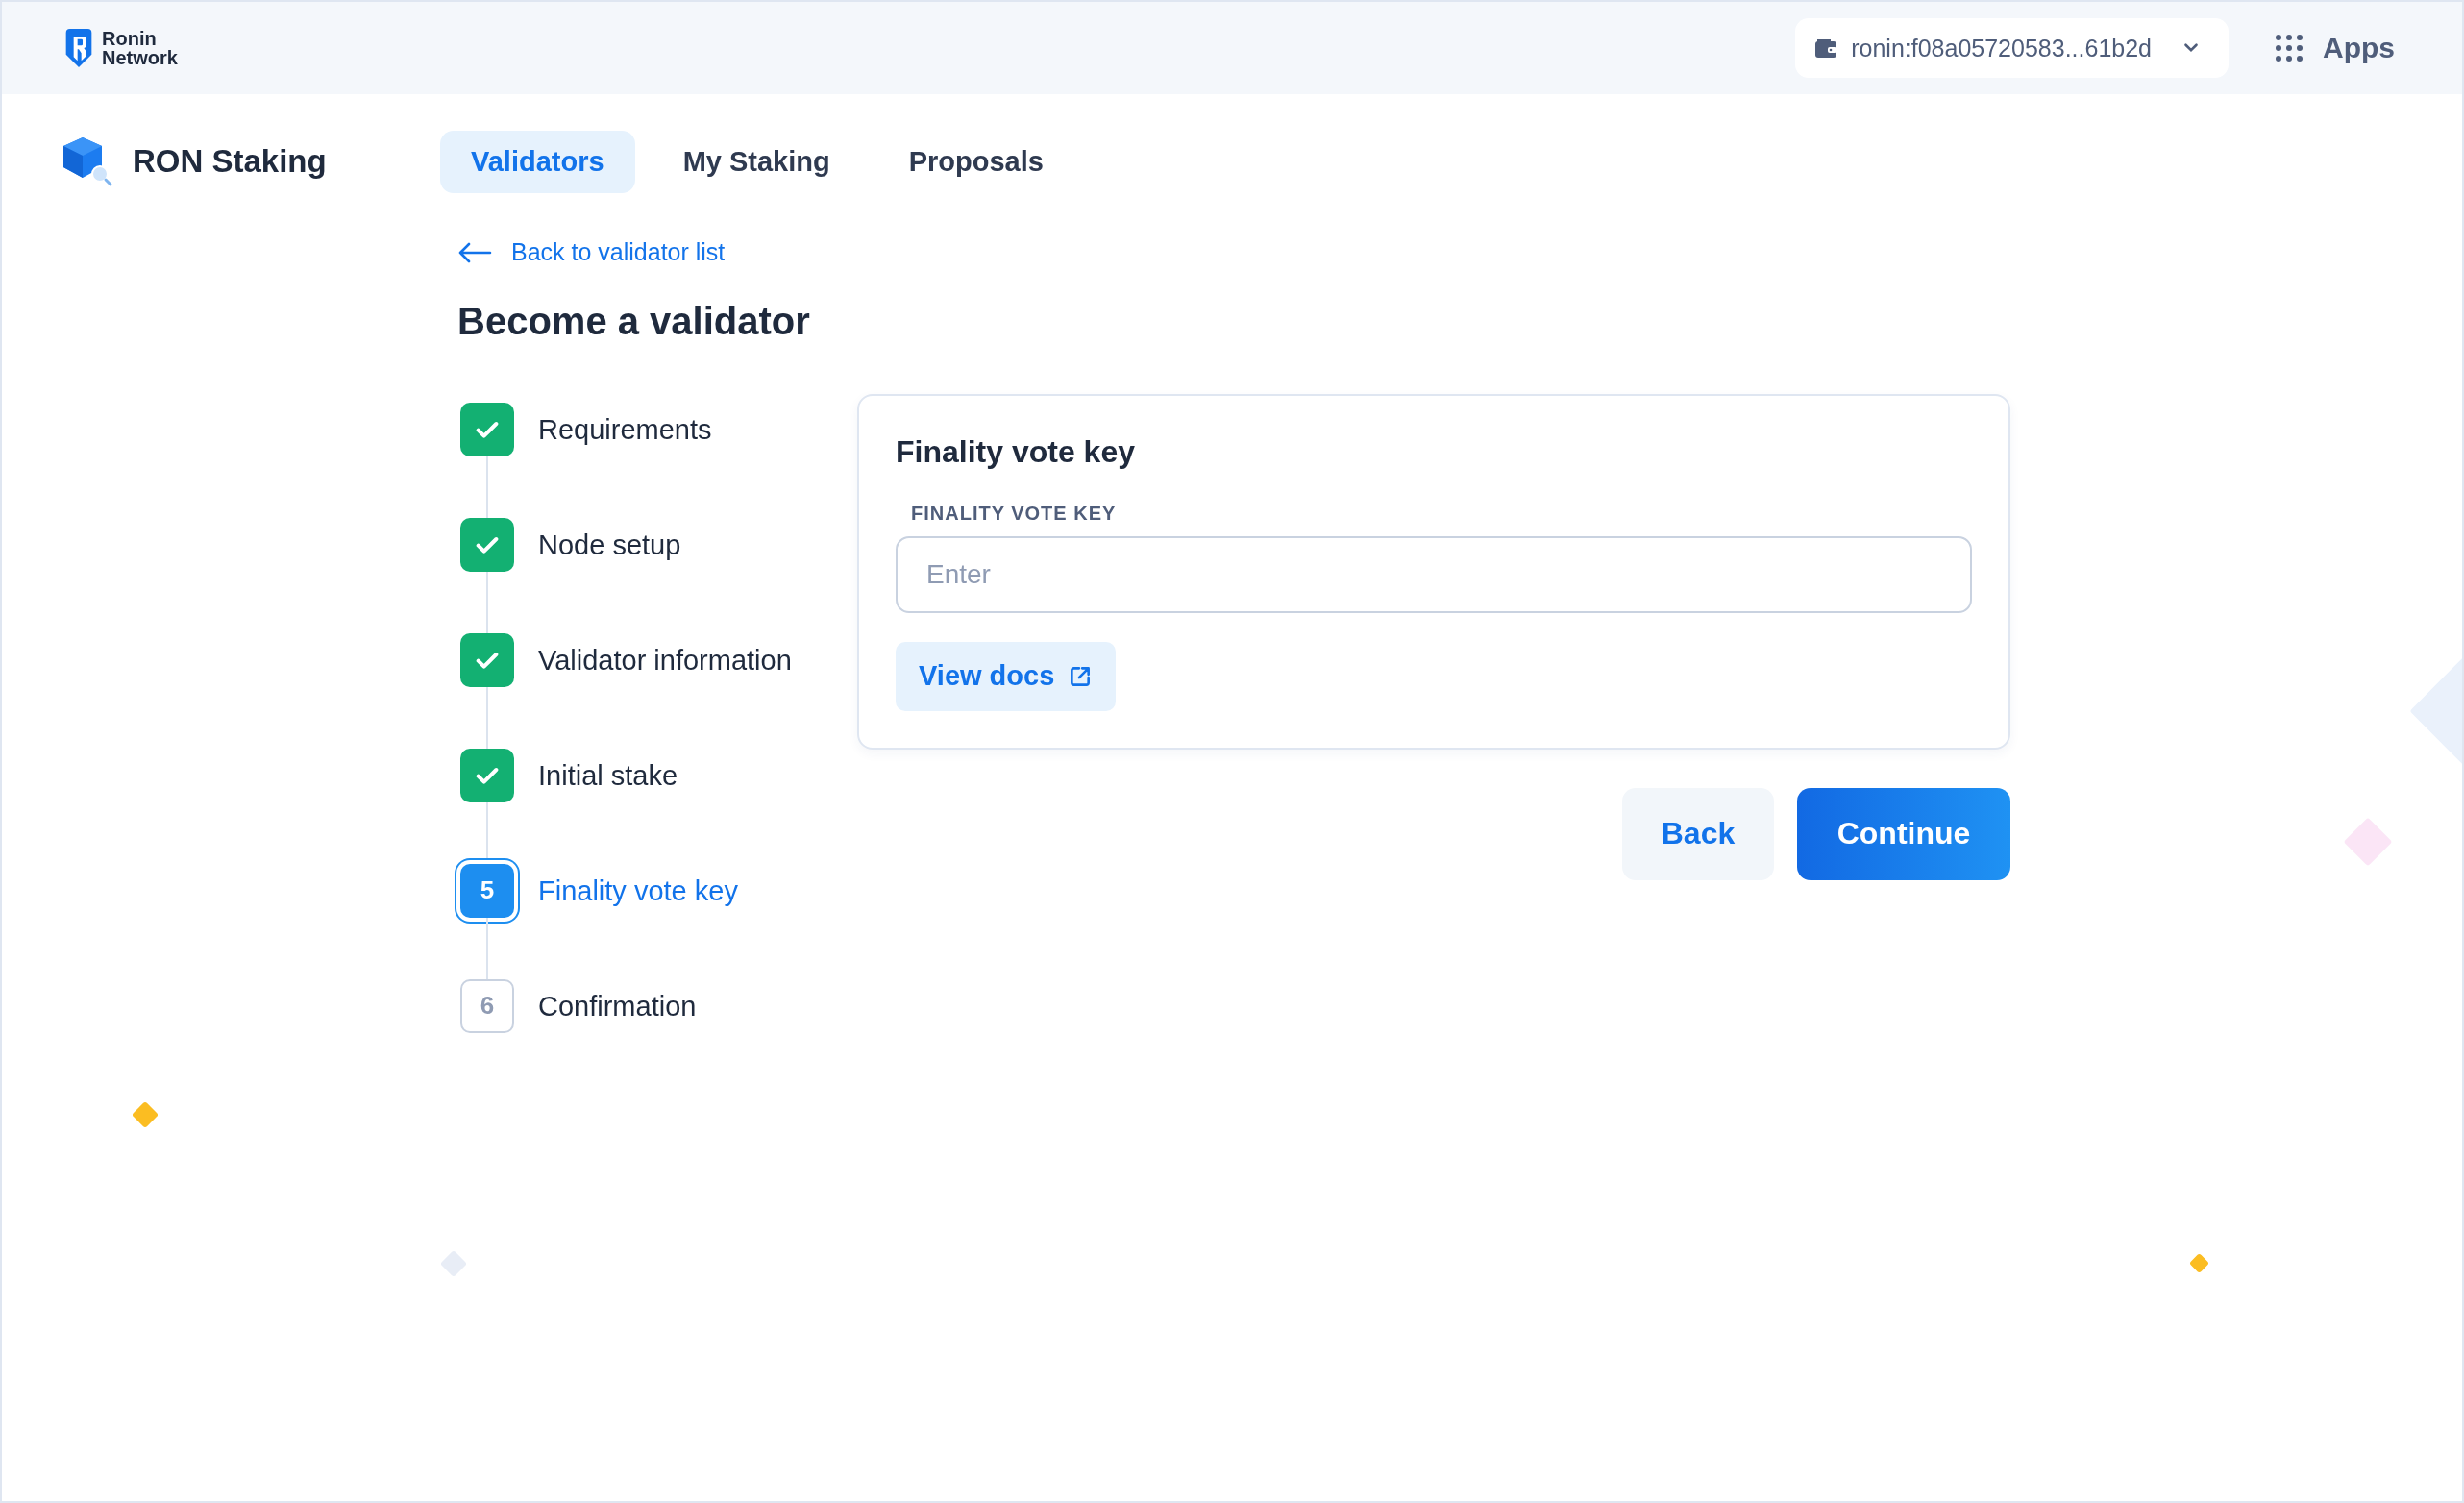 The width and height of the screenshot is (2464, 1503). I want to click on view-docs-button: View docs, so click(1006, 676).